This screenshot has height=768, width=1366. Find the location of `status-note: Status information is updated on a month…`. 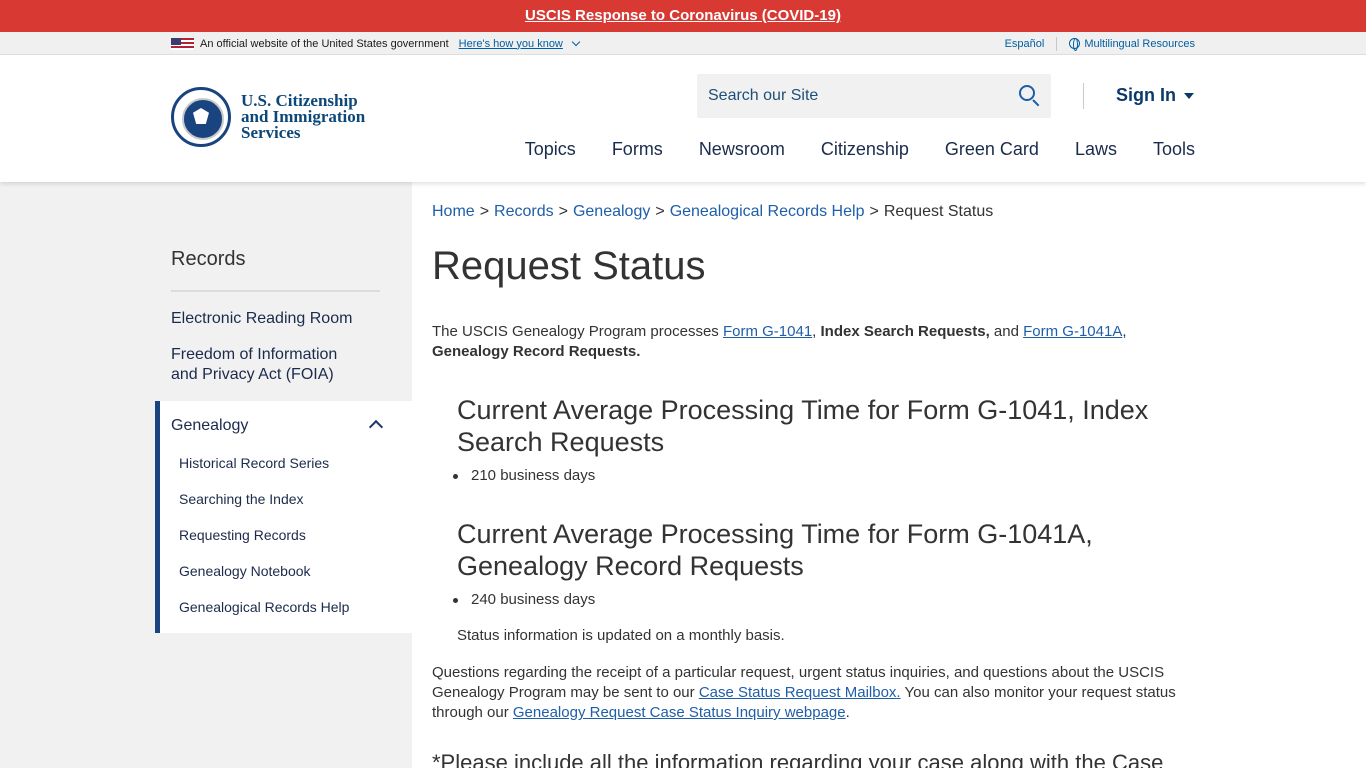

status-note: Status information is updated on a month… is located at coordinates (621, 635).